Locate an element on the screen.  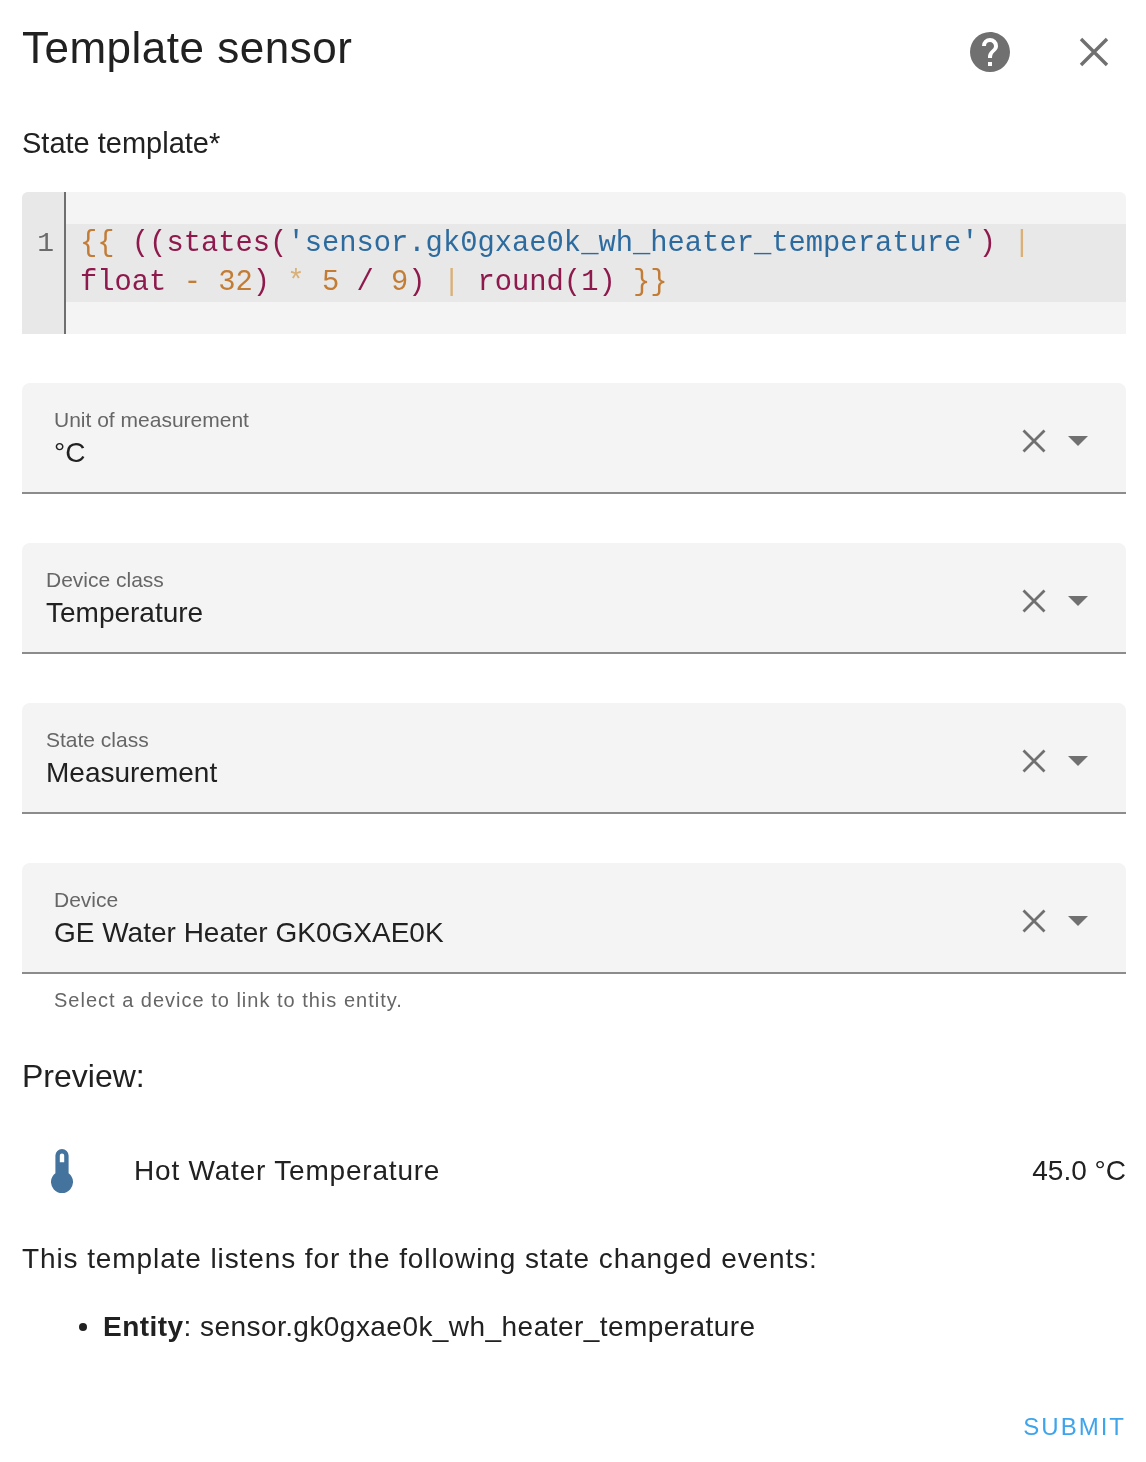
code-editor: 1 {{ ((states('sensor.gk0gxae0k_wh_heater_temperature') | float - 32) * 5 / 9) | round(1) }} is located at coordinates (574, 263).